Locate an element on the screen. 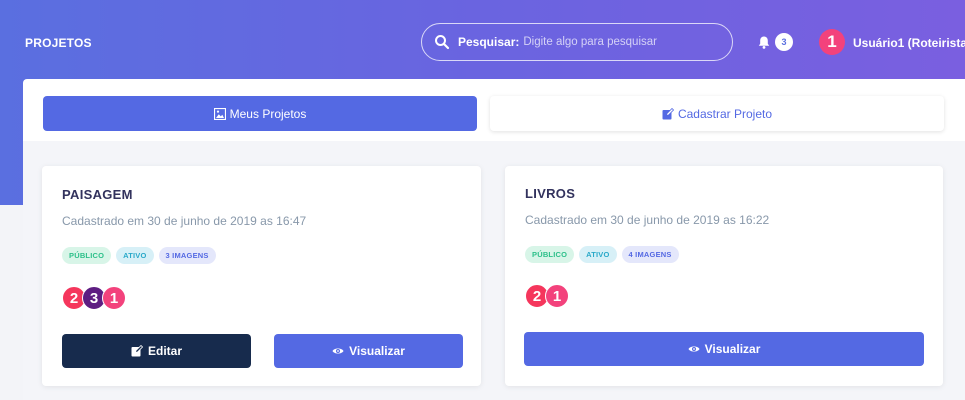 The height and width of the screenshot is (400, 965). brand-title: PROJETOS is located at coordinates (58, 43).